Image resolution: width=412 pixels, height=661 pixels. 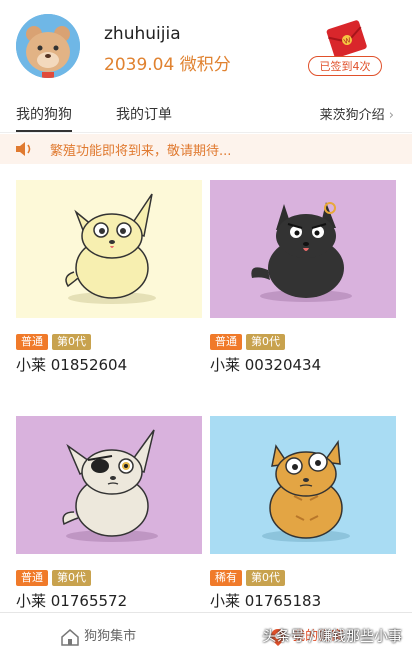 What do you see at coordinates (72, 601) in the screenshot?
I see `dog-name: 小莱 01765572` at bounding box center [72, 601].